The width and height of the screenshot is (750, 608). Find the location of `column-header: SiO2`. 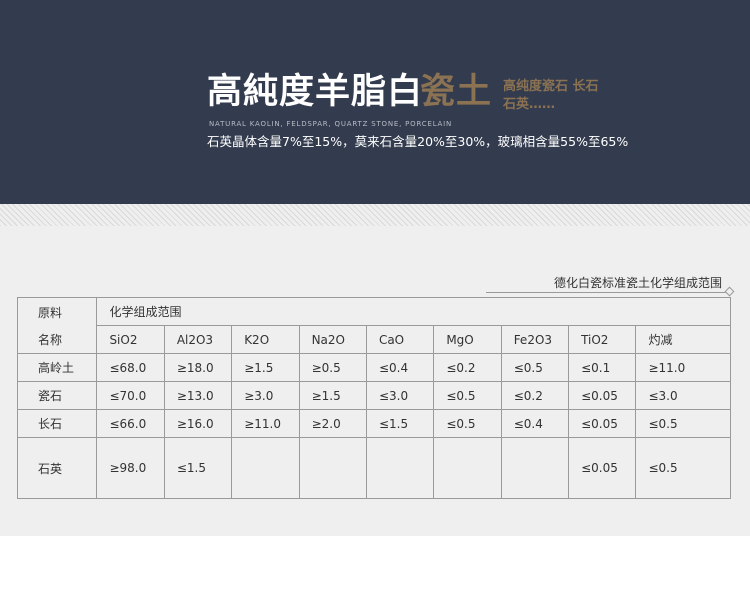

column-header: SiO2 is located at coordinates (130, 339).